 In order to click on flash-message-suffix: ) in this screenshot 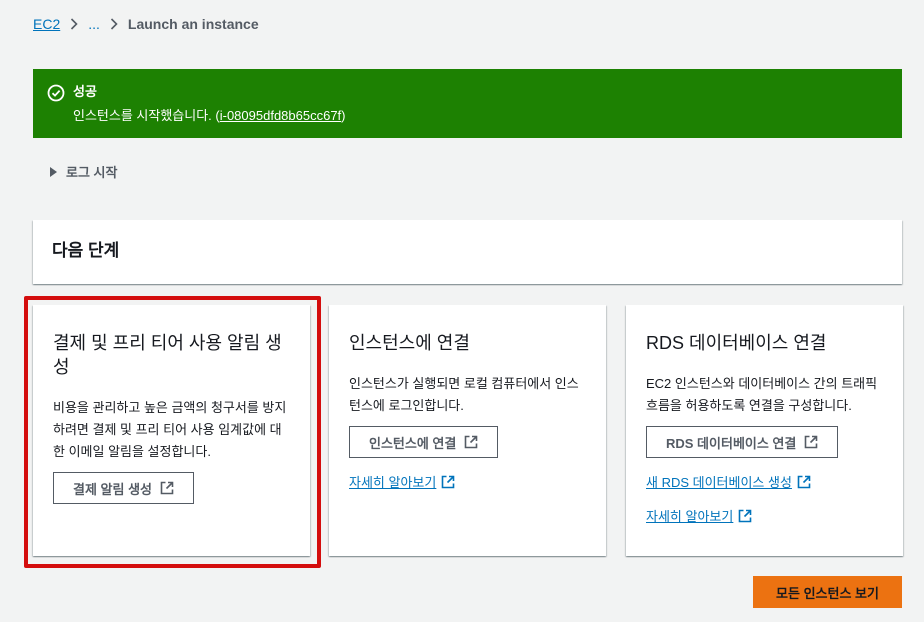, I will do `click(343, 115)`.